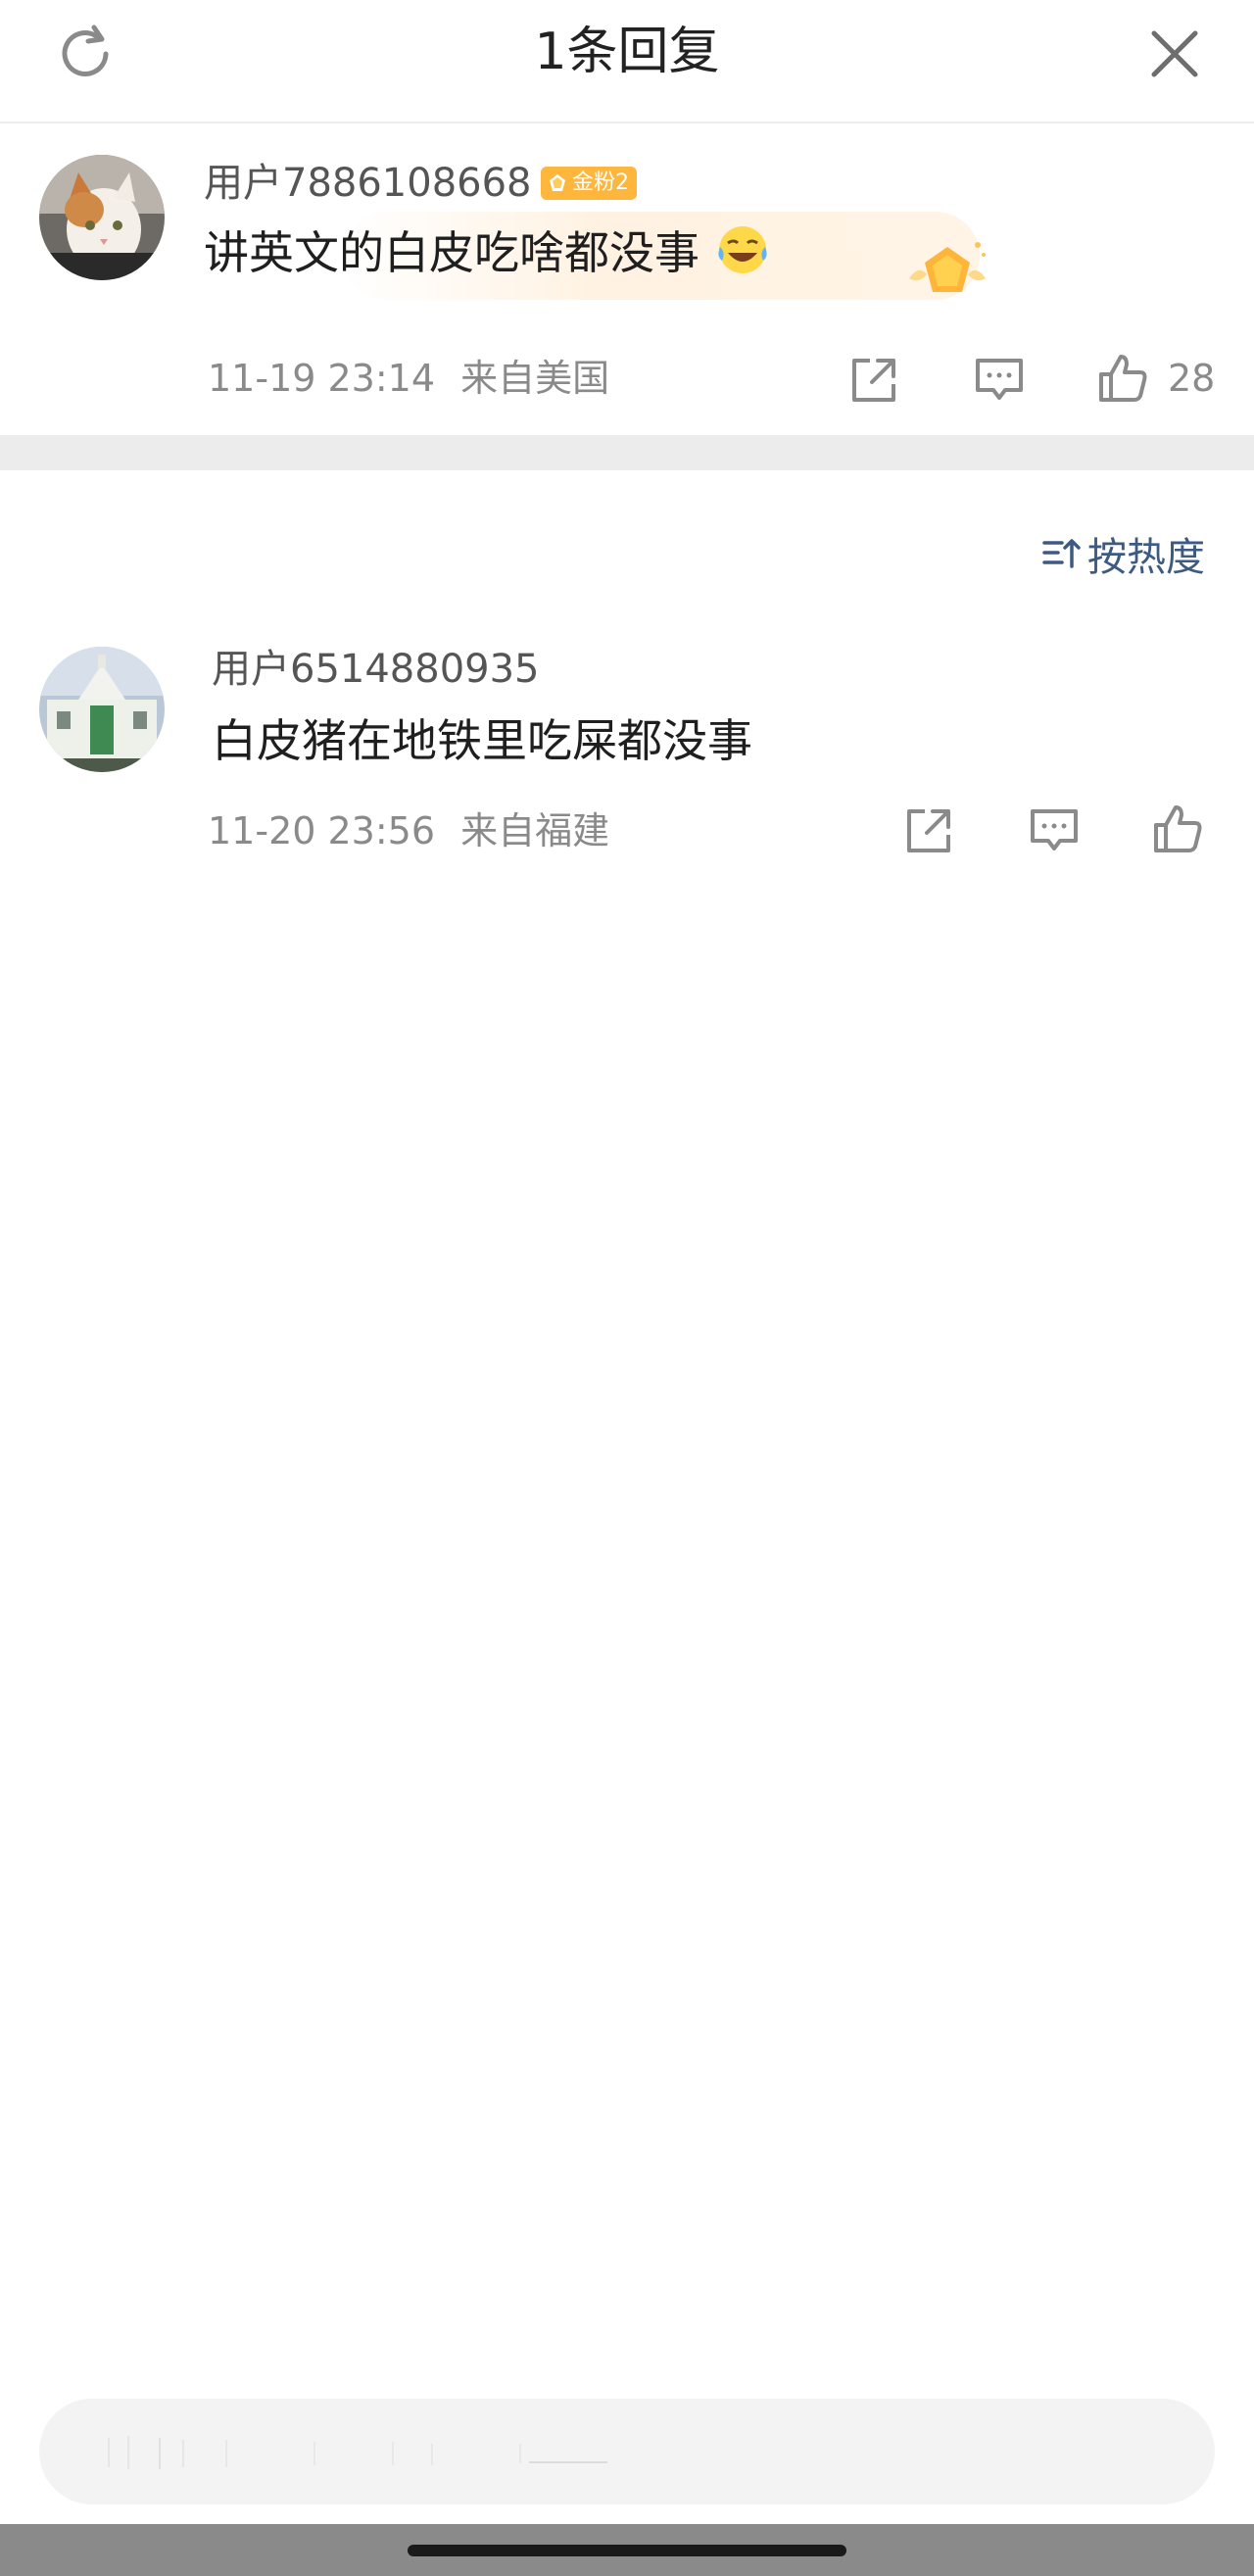  I want to click on comment-location: 来自美国, so click(535, 378).